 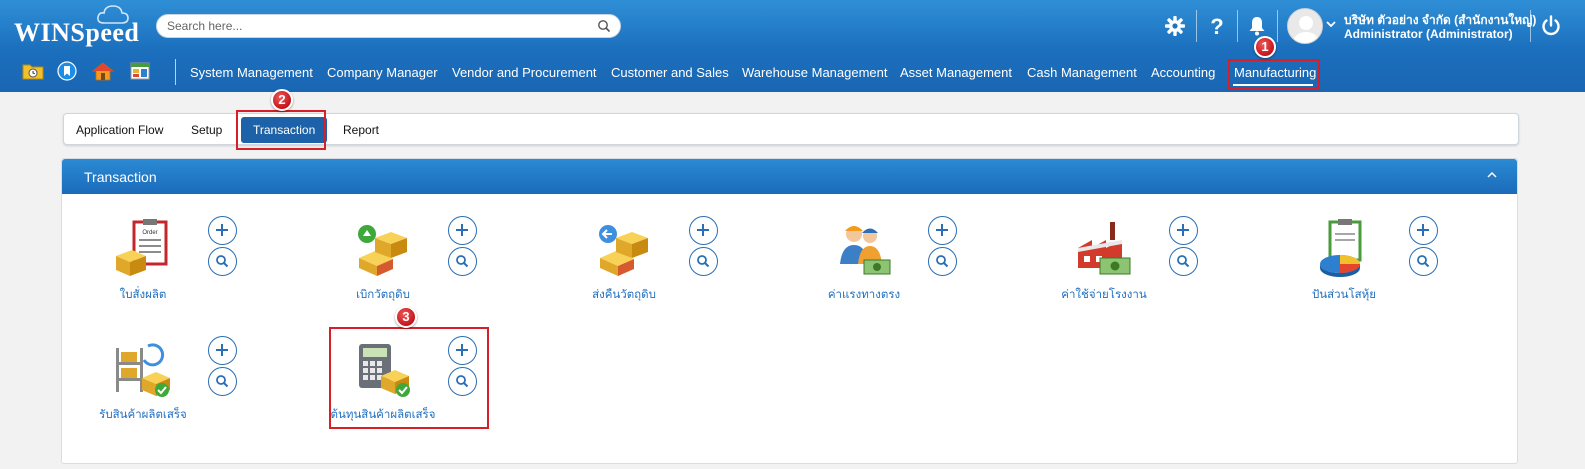 What do you see at coordinates (33, 71) in the screenshot?
I see `folder-clock-icon` at bounding box center [33, 71].